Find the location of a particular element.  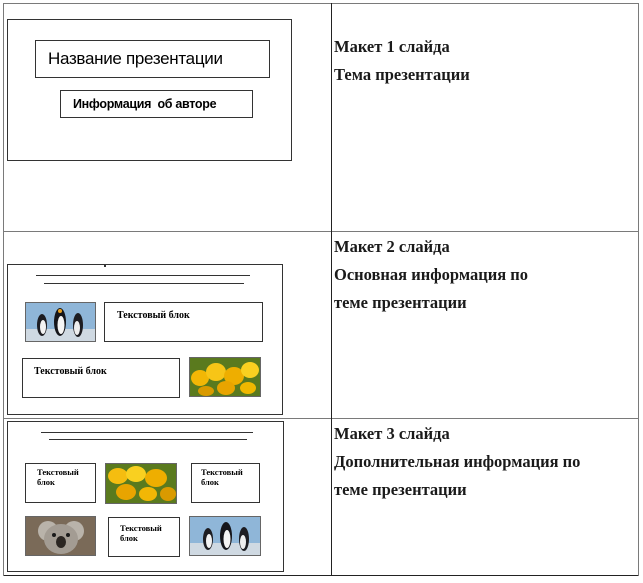

presentation-title-box: Название презентации is located at coordinates (152, 59).